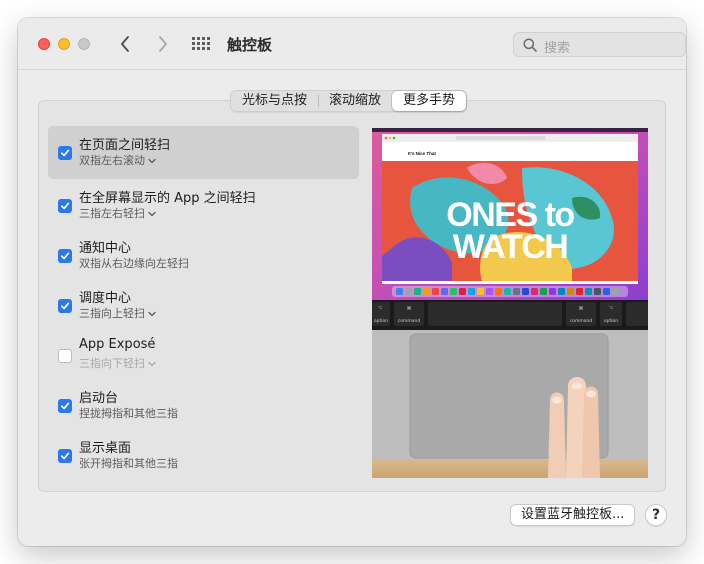 This screenshot has width=704, height=564. What do you see at coordinates (599, 44) in the screenshot?
I see `search-field: 搜索` at bounding box center [599, 44].